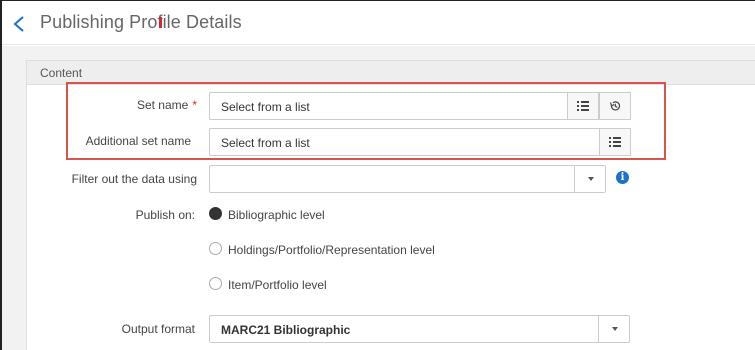 The height and width of the screenshot is (350, 755). What do you see at coordinates (141, 22) in the screenshot?
I see `page-title: Publishing Profile Details` at bounding box center [141, 22].